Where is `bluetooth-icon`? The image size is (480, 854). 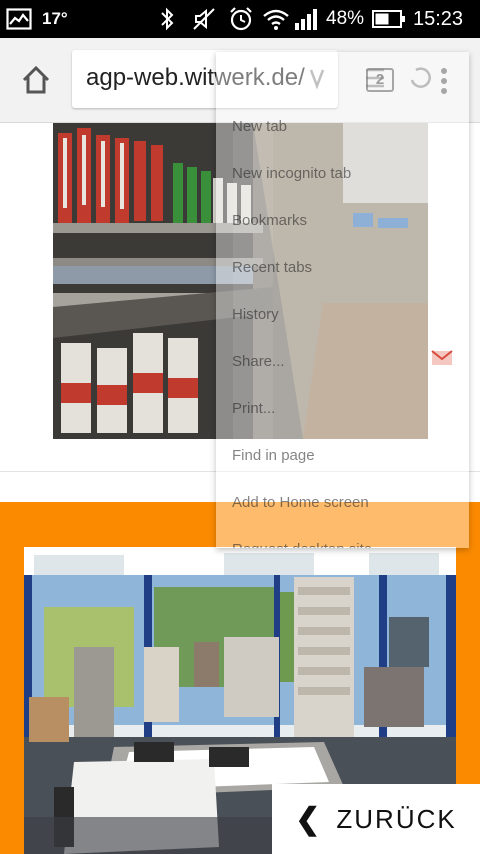
bluetooth-icon is located at coordinates (167, 19).